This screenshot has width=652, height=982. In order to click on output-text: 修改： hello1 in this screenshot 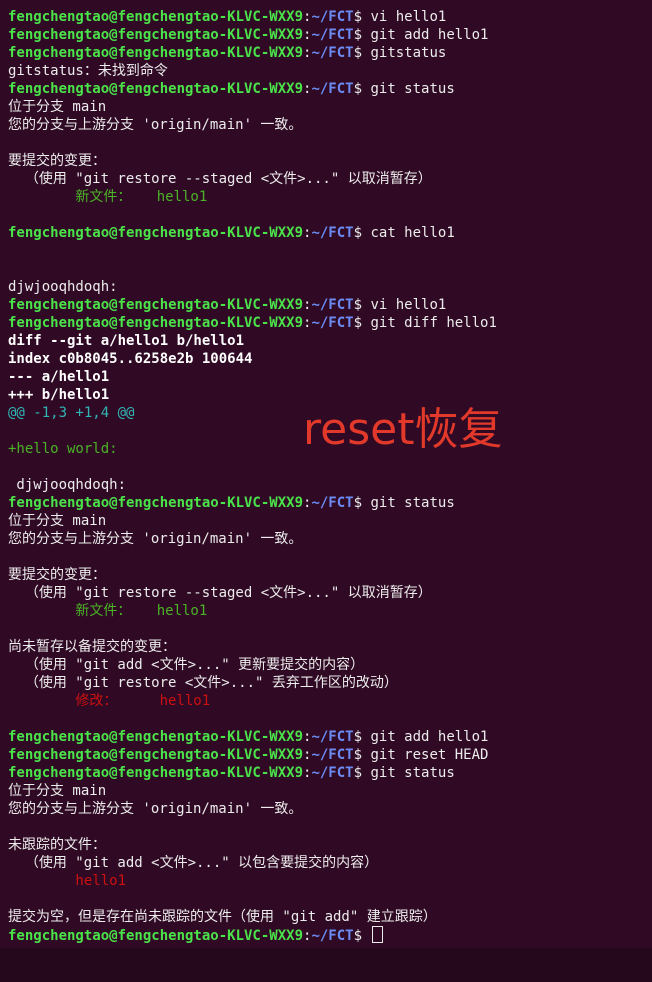, I will do `click(109, 701)`.